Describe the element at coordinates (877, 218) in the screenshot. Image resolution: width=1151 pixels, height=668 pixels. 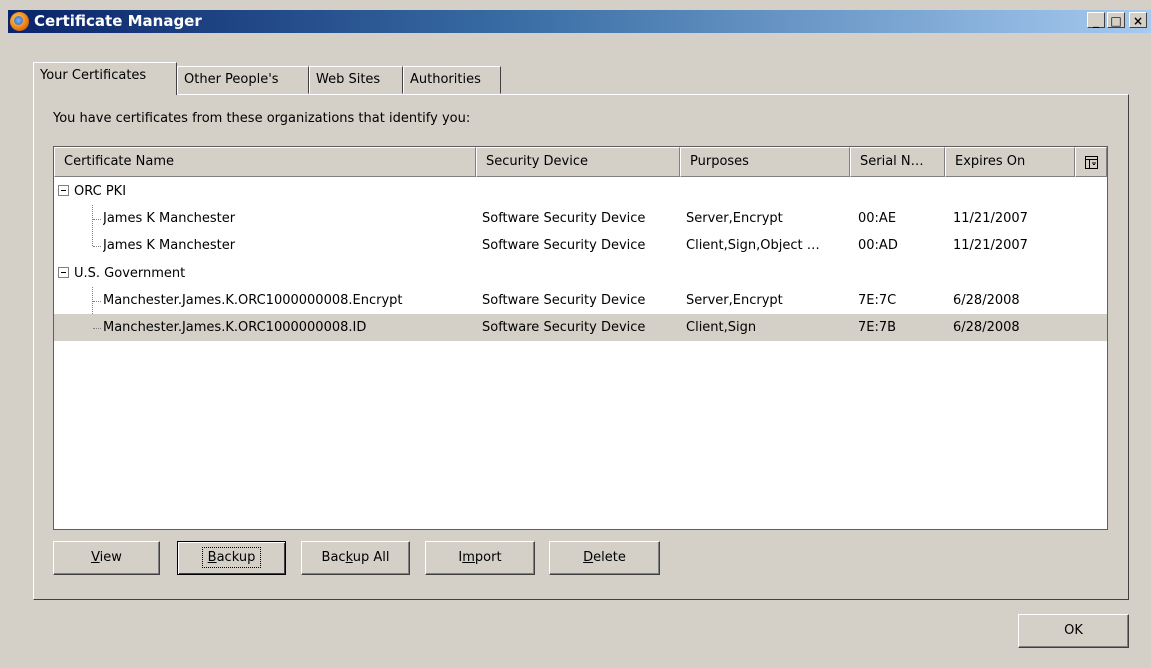
I see `cert-serial: 00:AE` at that location.